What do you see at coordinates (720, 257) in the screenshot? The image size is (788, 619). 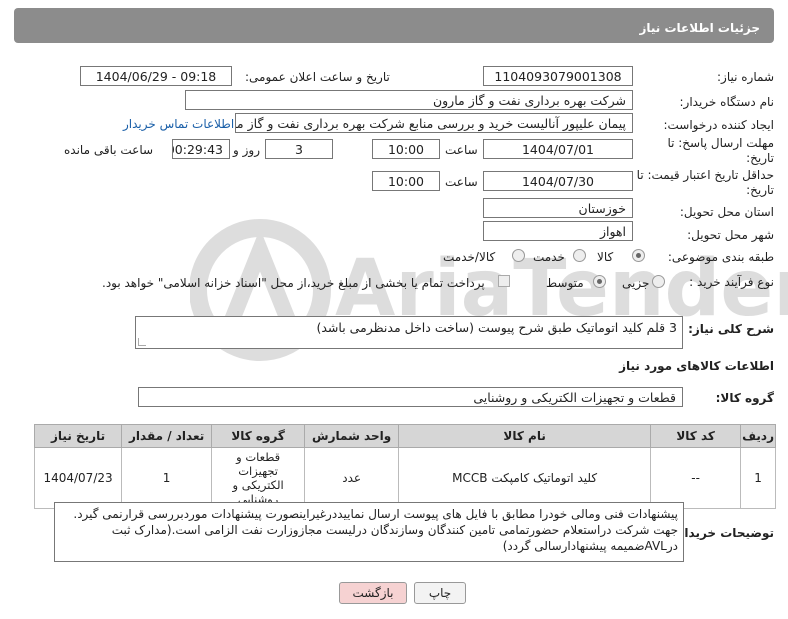 I see `category-label: طبقه بندی موضوعی:` at bounding box center [720, 257].